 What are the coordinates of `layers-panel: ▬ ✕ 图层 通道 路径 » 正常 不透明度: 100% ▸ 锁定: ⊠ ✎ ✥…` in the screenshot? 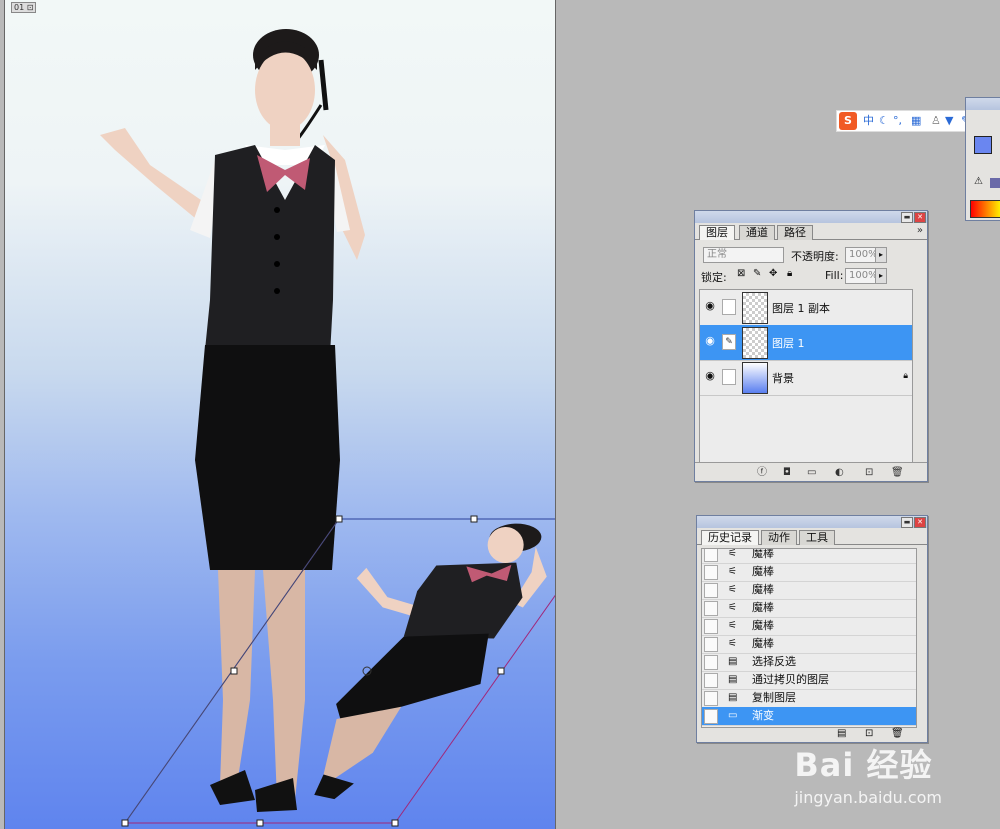 It's located at (811, 346).